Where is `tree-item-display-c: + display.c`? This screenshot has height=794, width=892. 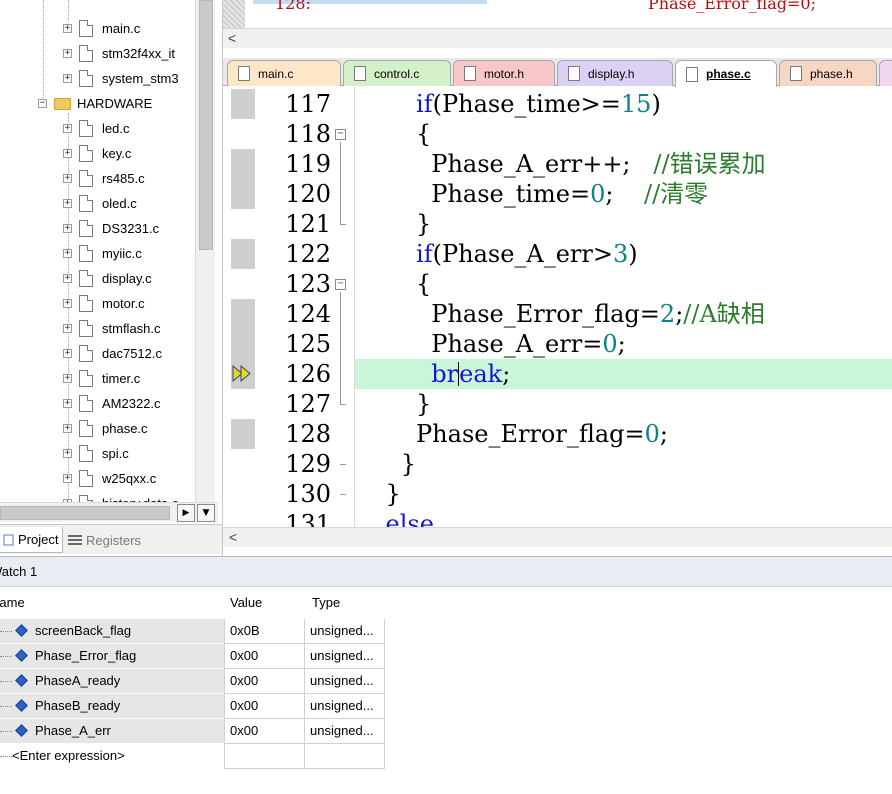 tree-item-display-c: + display.c is located at coordinates (107, 278).